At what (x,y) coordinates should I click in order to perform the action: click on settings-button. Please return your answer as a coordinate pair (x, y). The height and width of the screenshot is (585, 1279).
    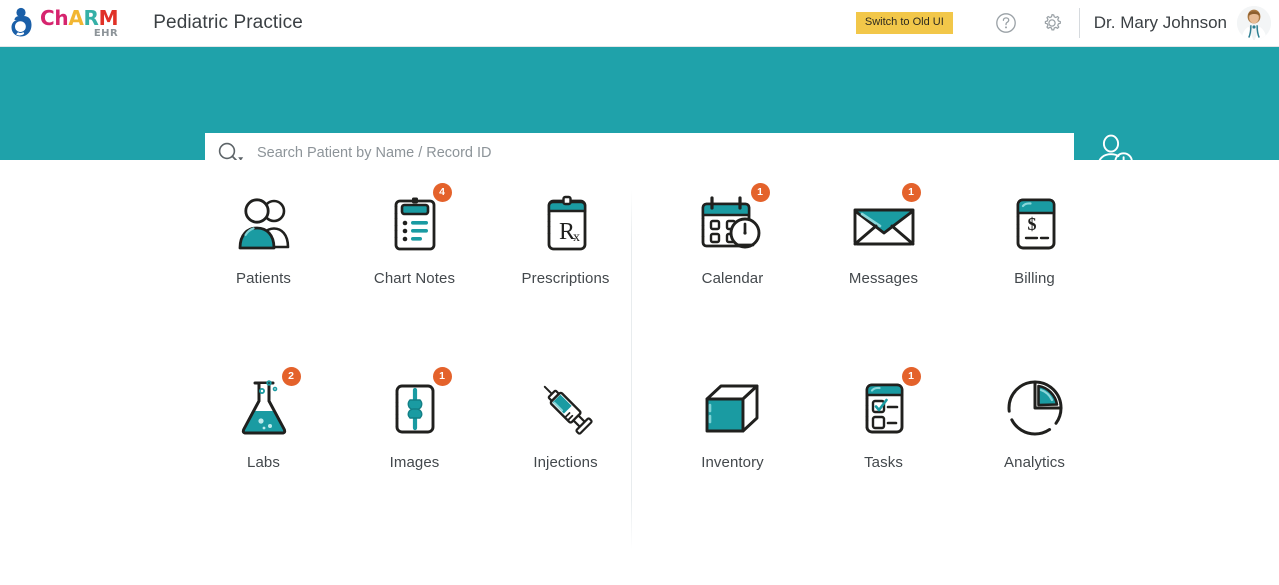
    Looking at the image, I should click on (1052, 23).